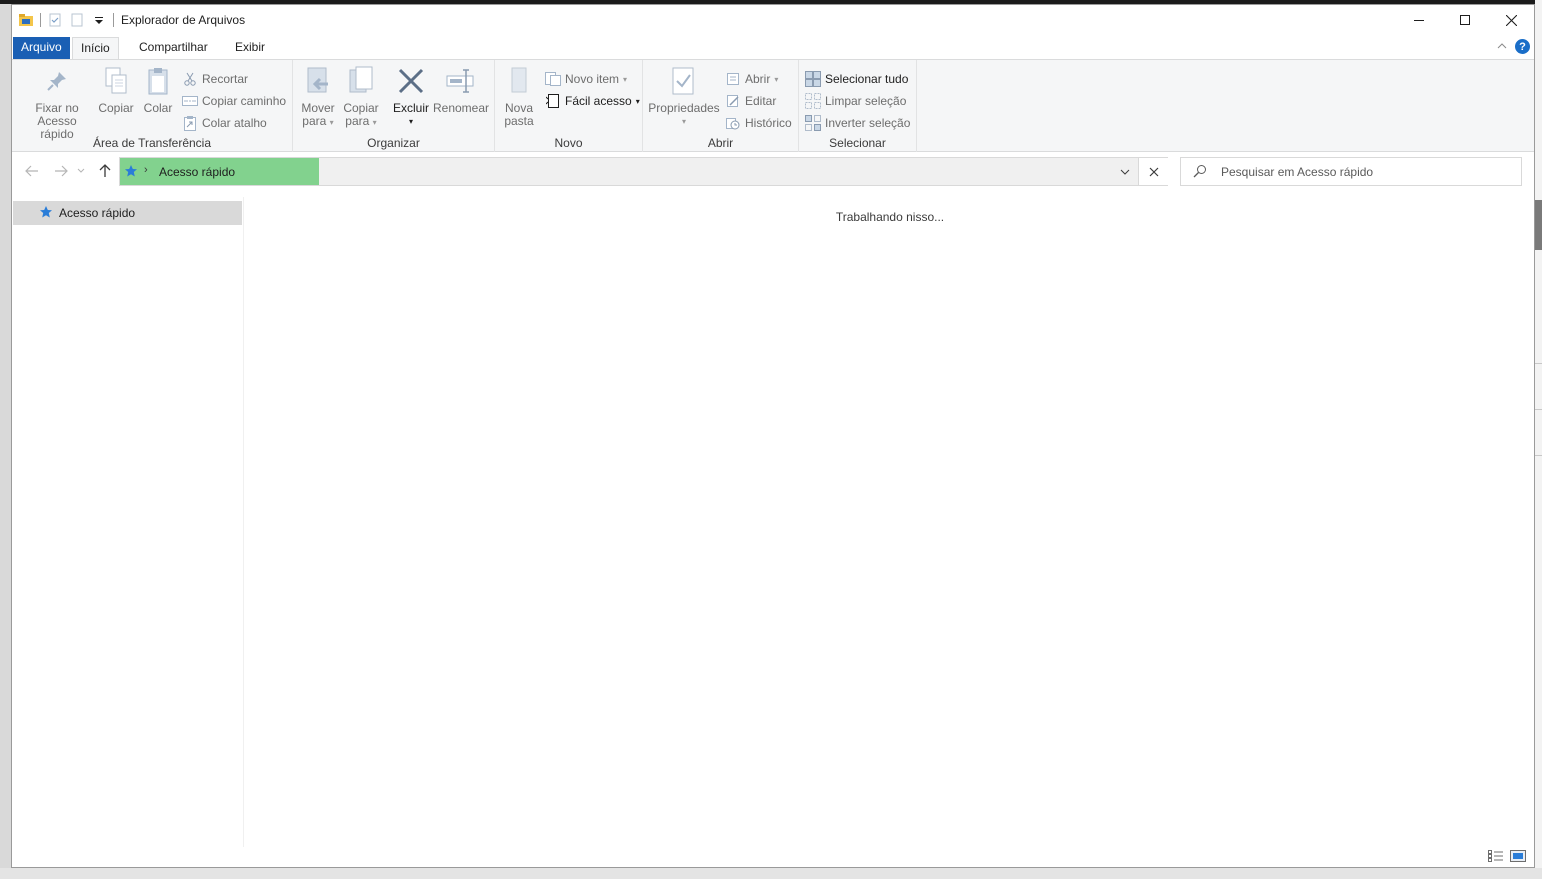 Image resolution: width=1542 pixels, height=879 pixels. What do you see at coordinates (116, 81) in the screenshot?
I see `copy-icon` at bounding box center [116, 81].